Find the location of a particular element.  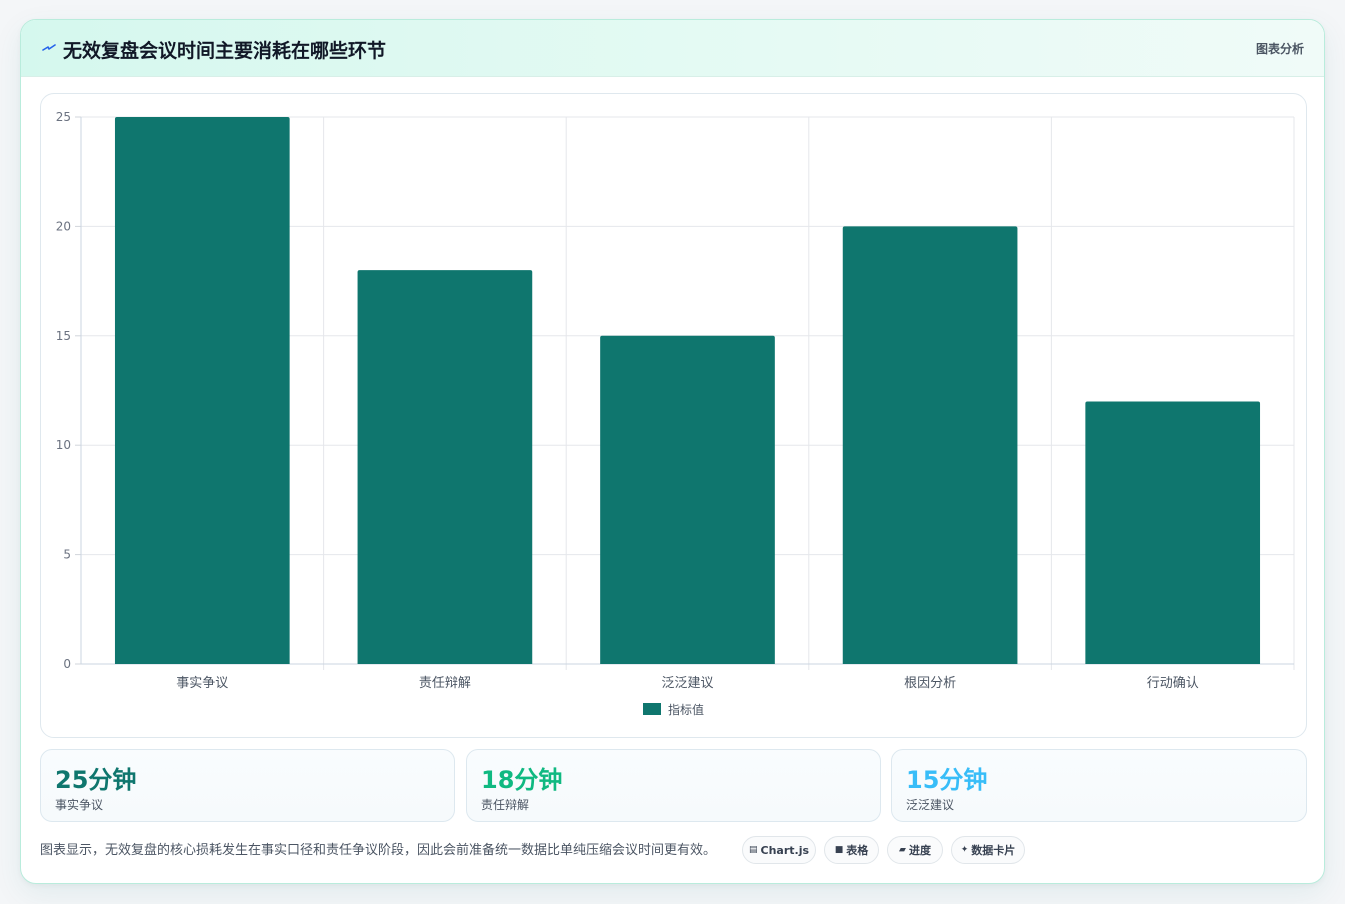

table-icon: ■ is located at coordinates (839, 850).